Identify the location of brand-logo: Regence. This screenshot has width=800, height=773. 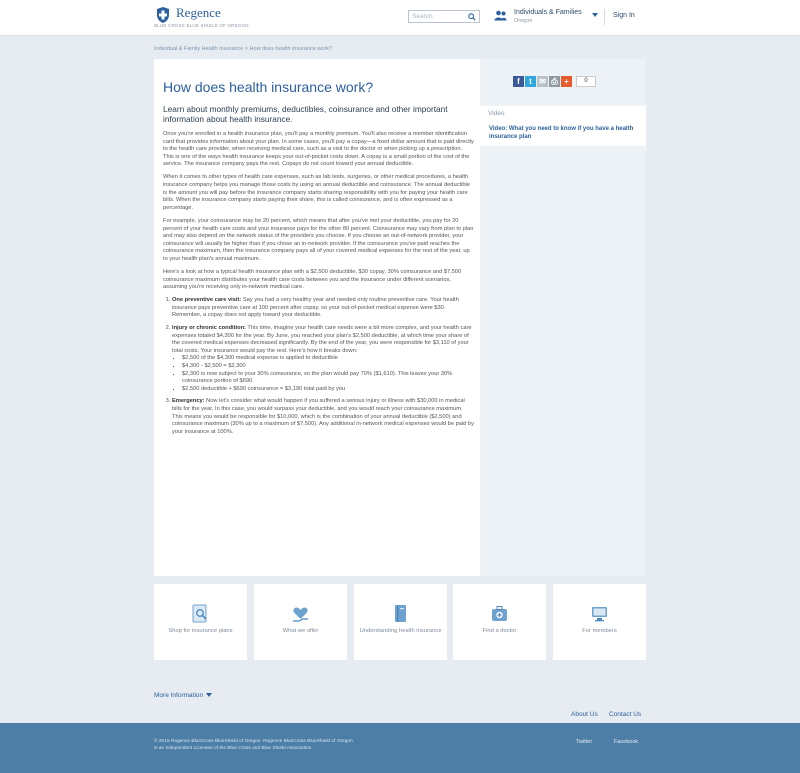
(187, 15).